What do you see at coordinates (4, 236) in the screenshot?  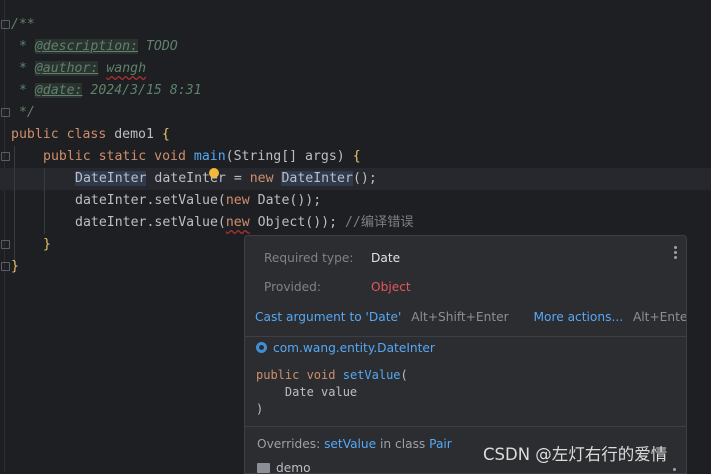 I see `editor-gutter` at bounding box center [4, 236].